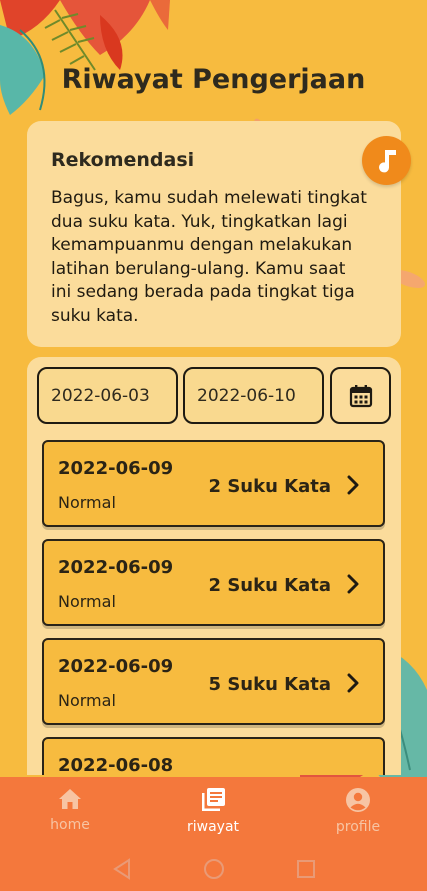 The image size is (427, 891). What do you see at coordinates (107, 395) in the screenshot?
I see `start-date-field: 2022-06-03` at bounding box center [107, 395].